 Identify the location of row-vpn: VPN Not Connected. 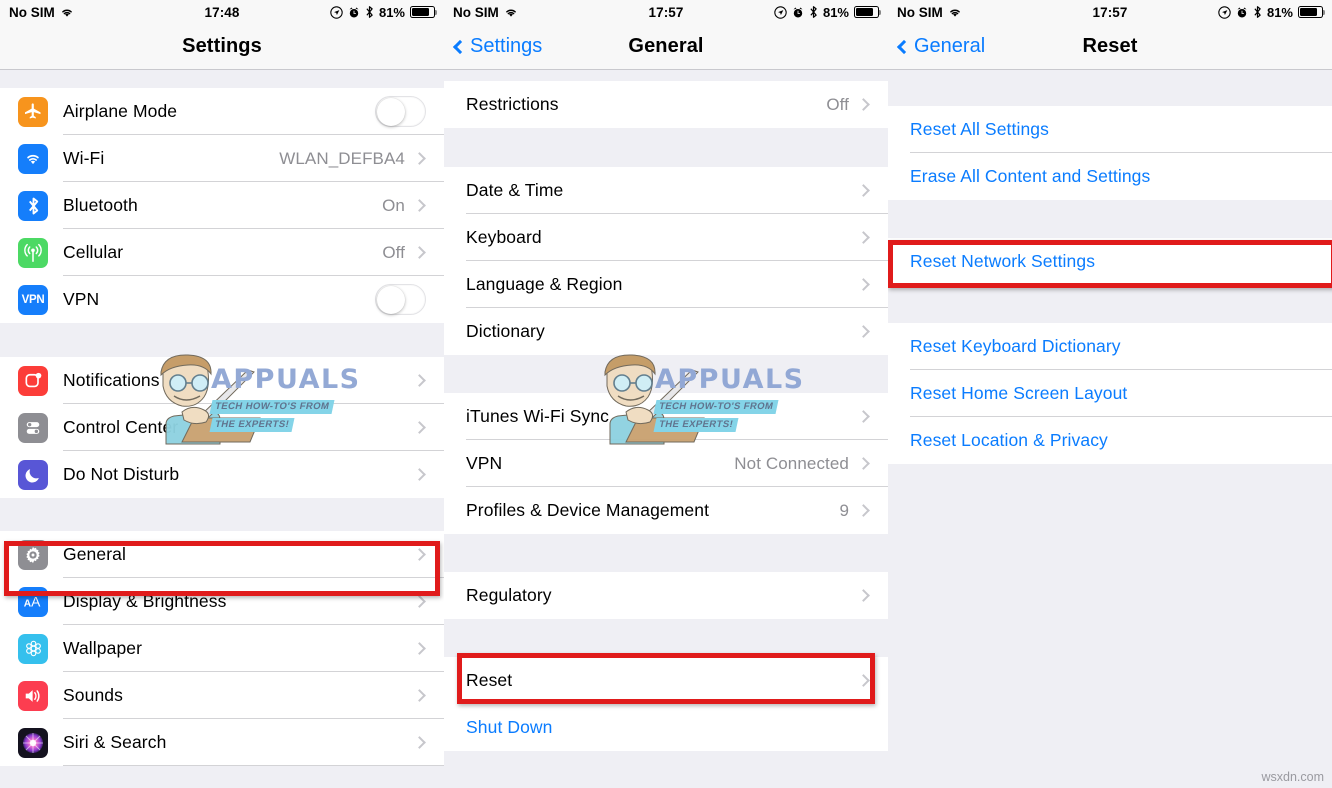
(666, 463).